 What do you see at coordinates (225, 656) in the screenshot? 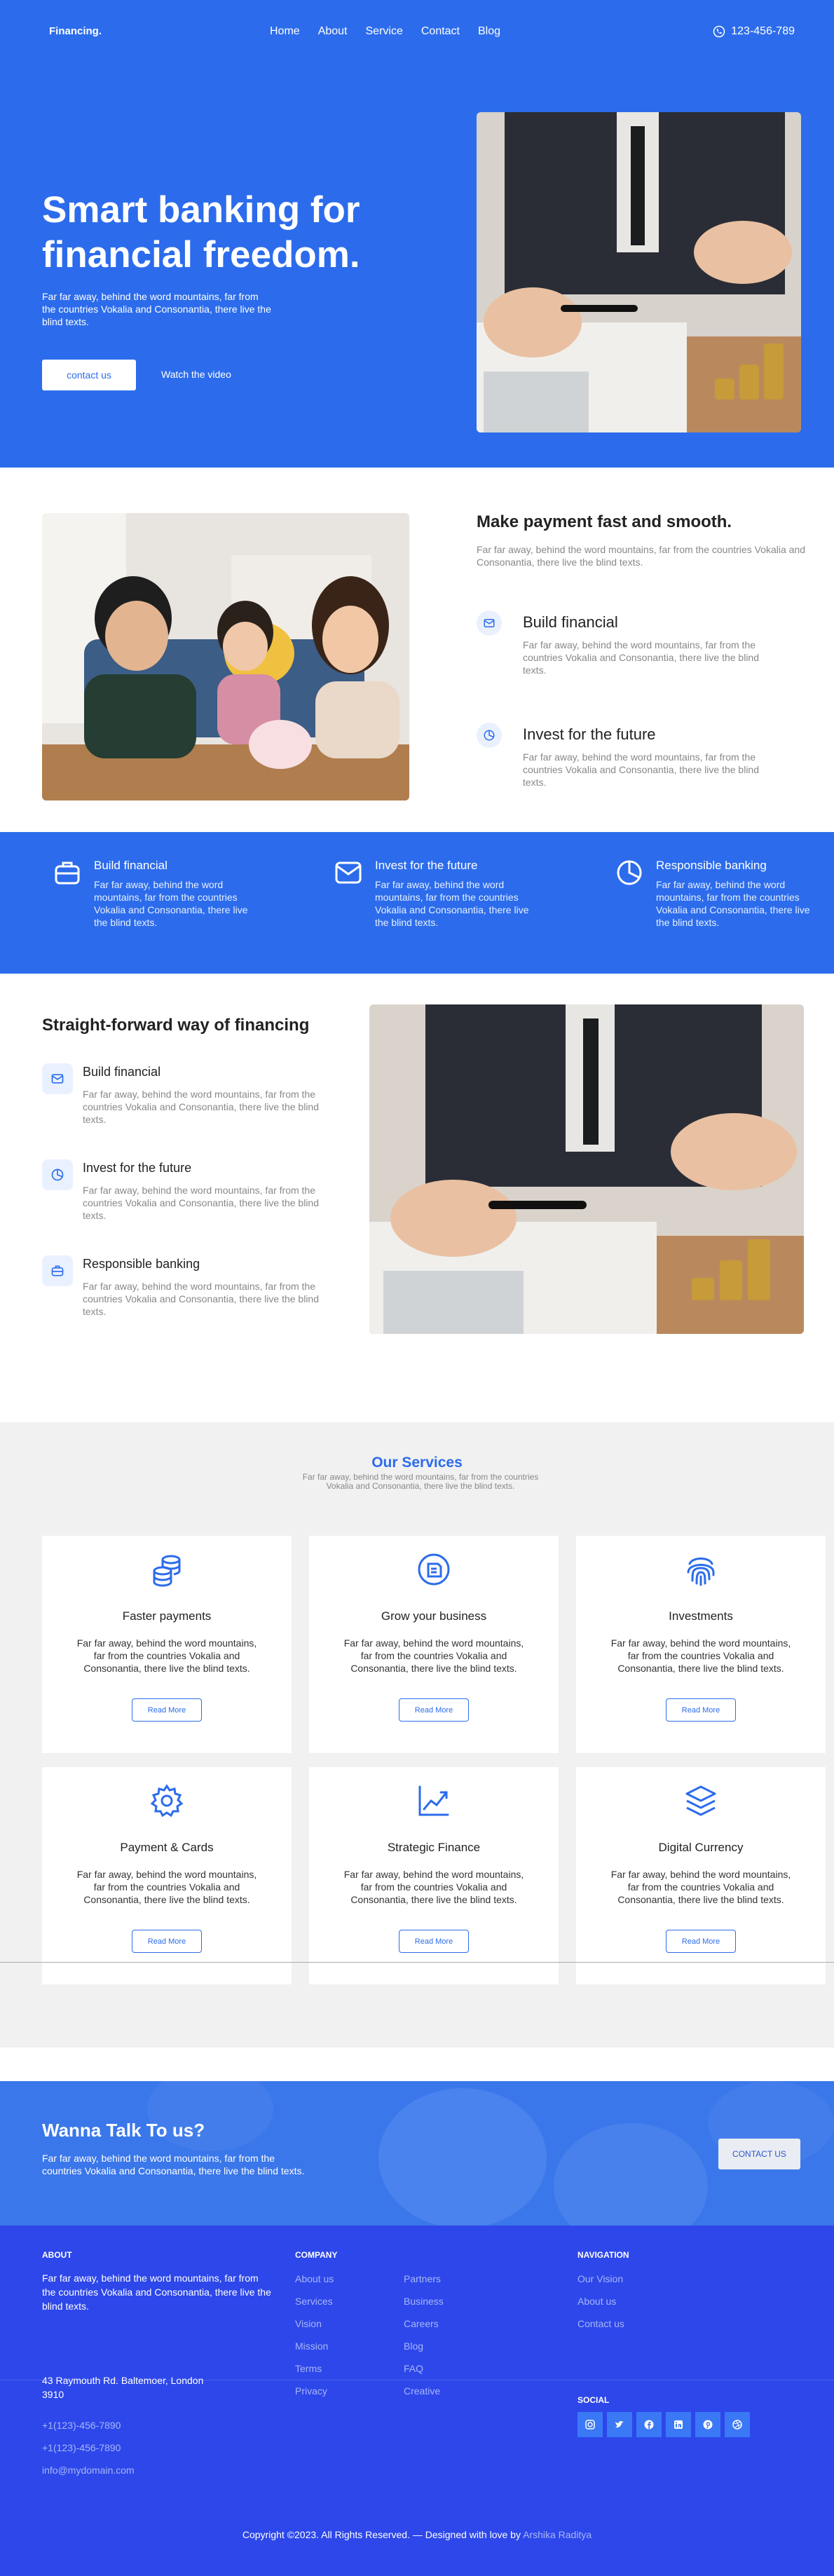
I see `family-piggy-bank-image` at bounding box center [225, 656].